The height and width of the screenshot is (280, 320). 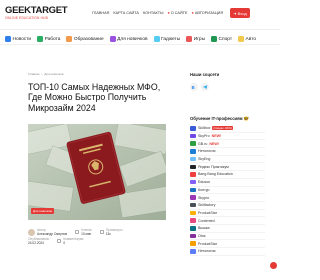 I want to click on nav-sitemap: Карта сайта, so click(x=126, y=13).